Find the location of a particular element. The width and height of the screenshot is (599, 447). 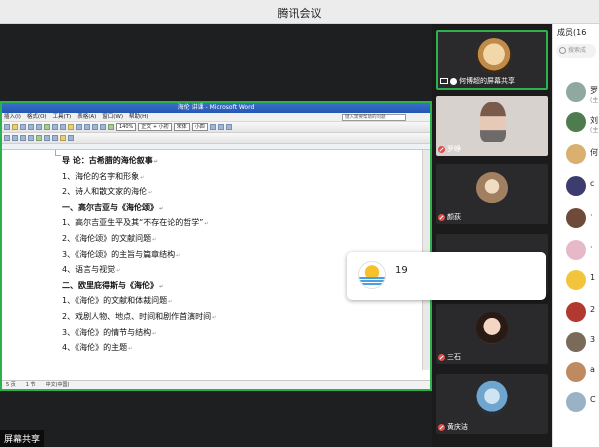

drawing-icon is located at coordinates (111, 127).